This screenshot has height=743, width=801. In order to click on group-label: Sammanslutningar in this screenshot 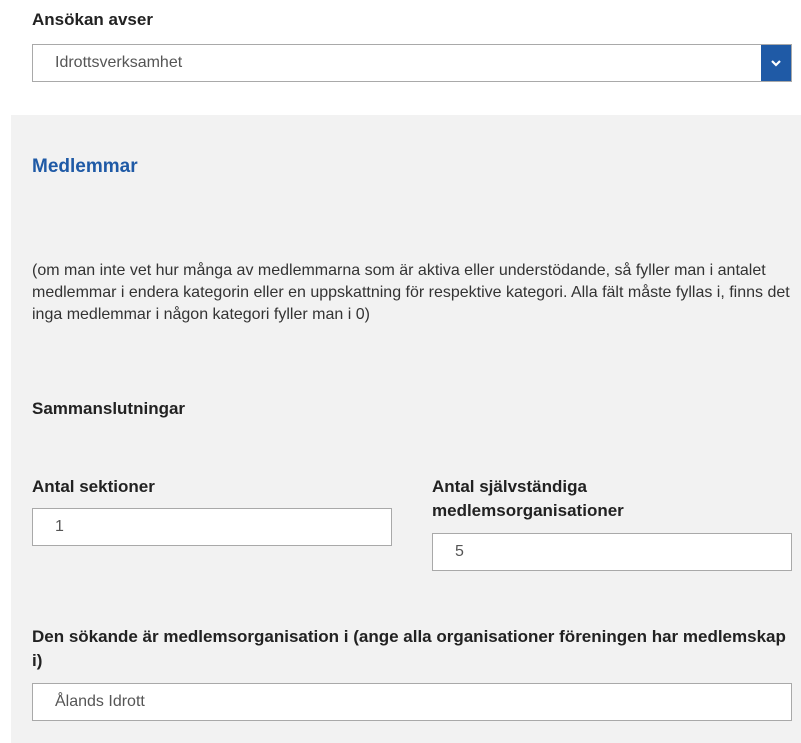, I will do `click(109, 408)`.